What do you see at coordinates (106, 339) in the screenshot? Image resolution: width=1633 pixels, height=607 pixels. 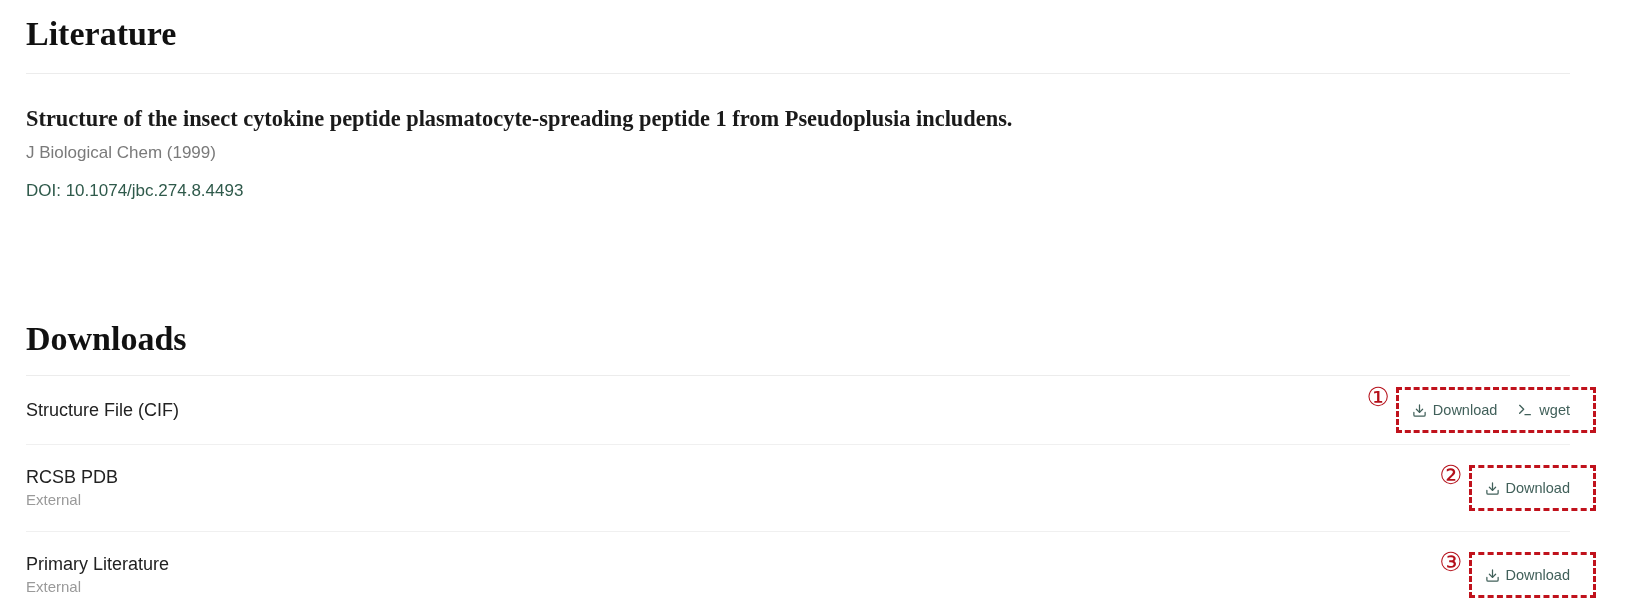 I see `section-heading: Downloads` at bounding box center [106, 339].